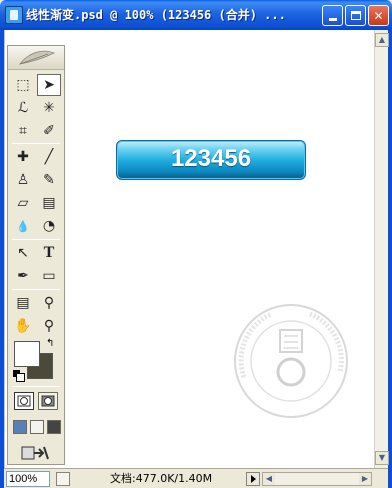 Image resolution: width=392 pixels, height=488 pixels. I want to click on close-icon: ✕, so click(378, 15).